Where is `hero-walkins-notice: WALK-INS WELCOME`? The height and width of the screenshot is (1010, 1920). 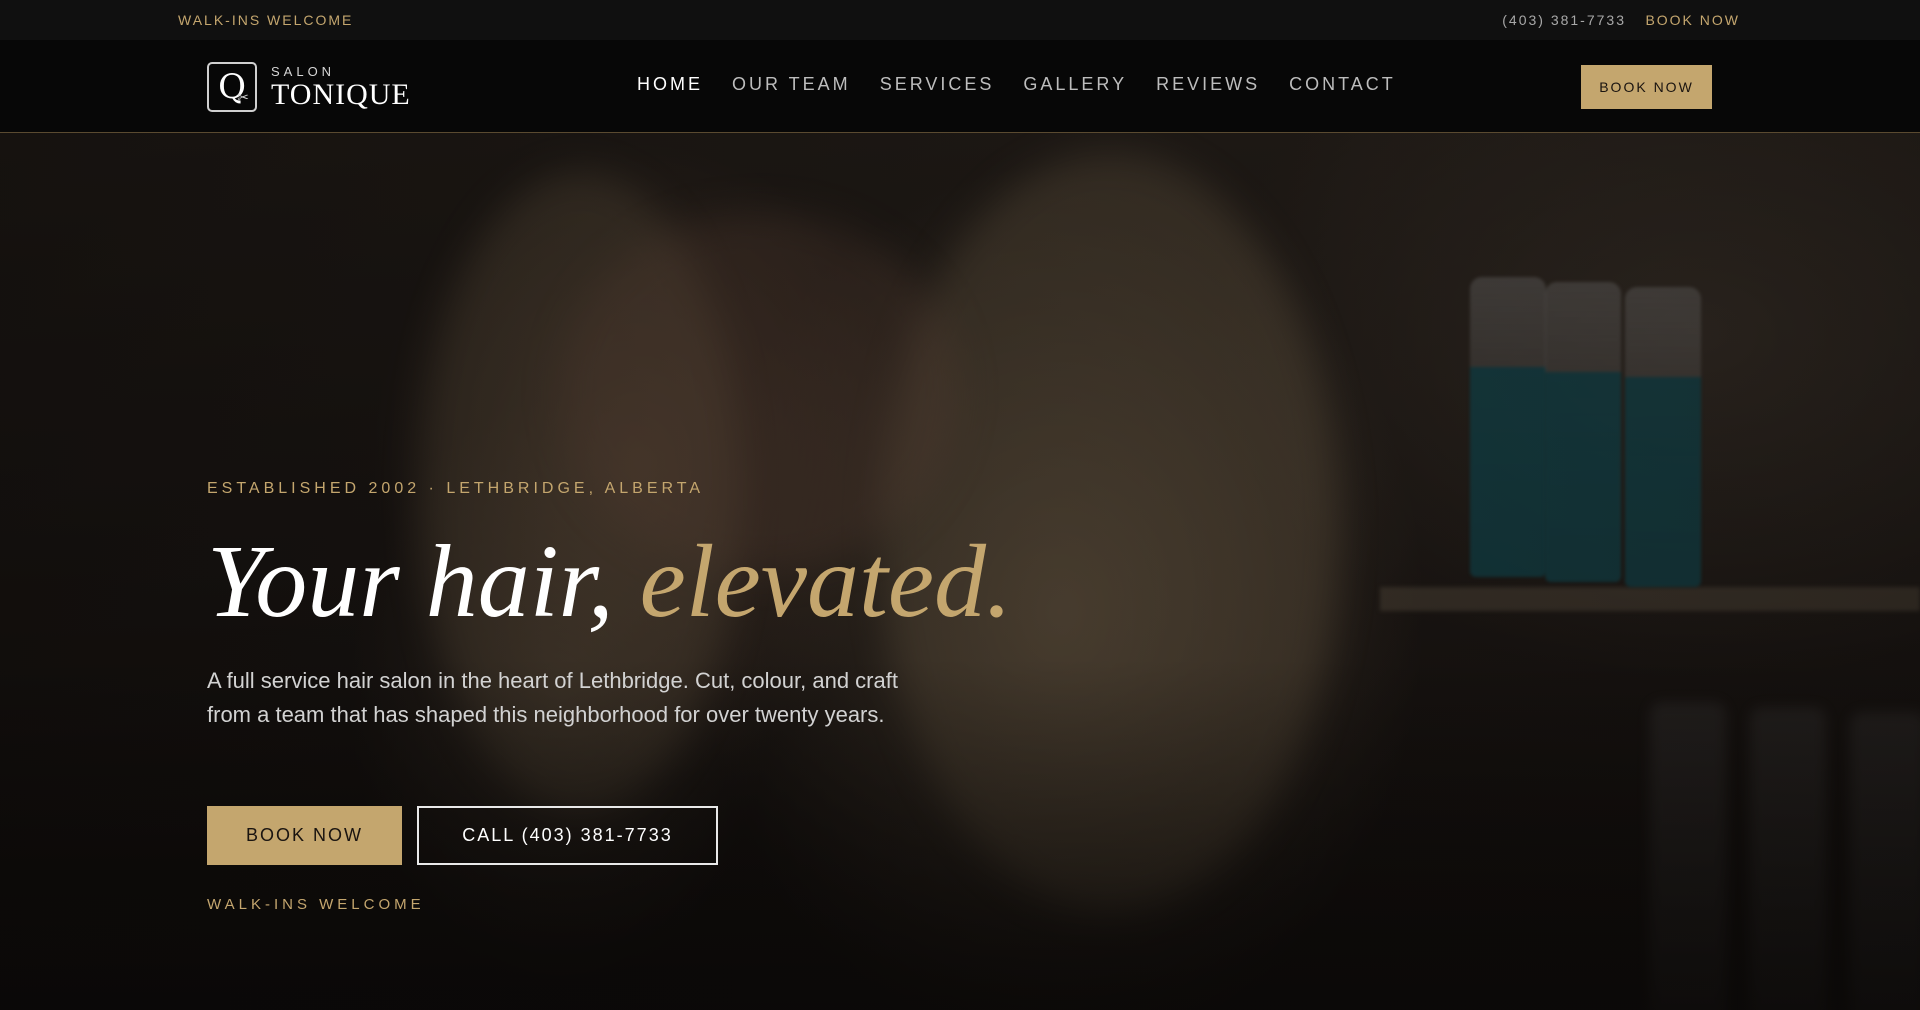 hero-walkins-notice: WALK-INS WELCOME is located at coordinates (316, 904).